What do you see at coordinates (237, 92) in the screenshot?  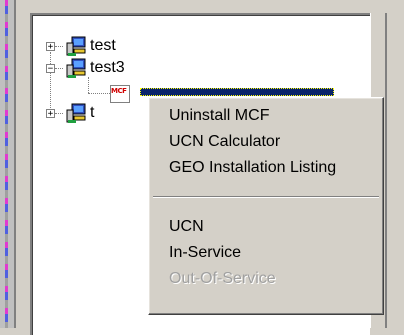 I see `selected-tree-item` at bounding box center [237, 92].